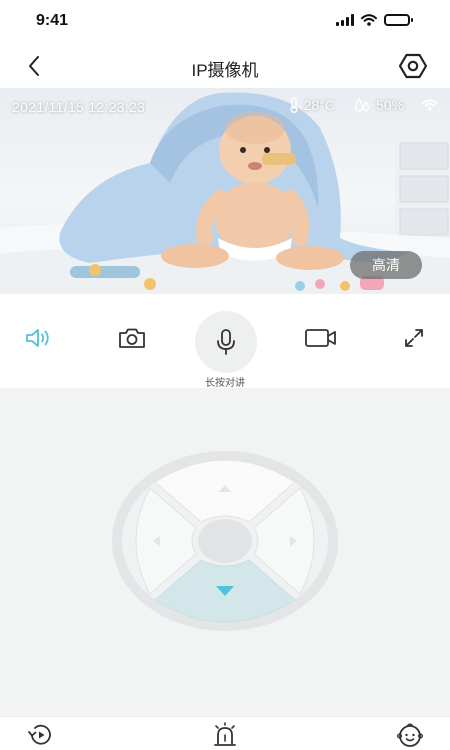  I want to click on environment-readout: 28°C 50%, so click(363, 105).